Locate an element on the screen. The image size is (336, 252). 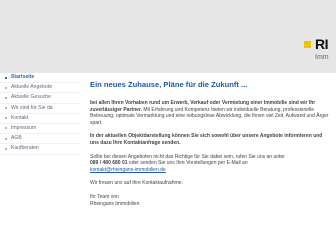
sidebar-item-label: Impressum is located at coordinates (24, 127).